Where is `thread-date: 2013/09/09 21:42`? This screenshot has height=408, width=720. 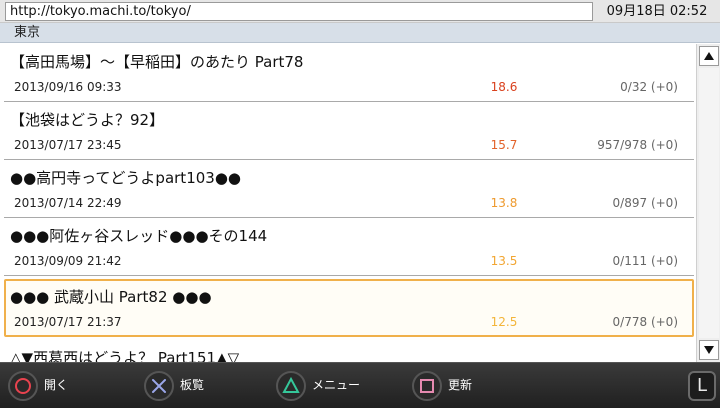
thread-date: 2013/09/09 21:42 is located at coordinates (68, 261).